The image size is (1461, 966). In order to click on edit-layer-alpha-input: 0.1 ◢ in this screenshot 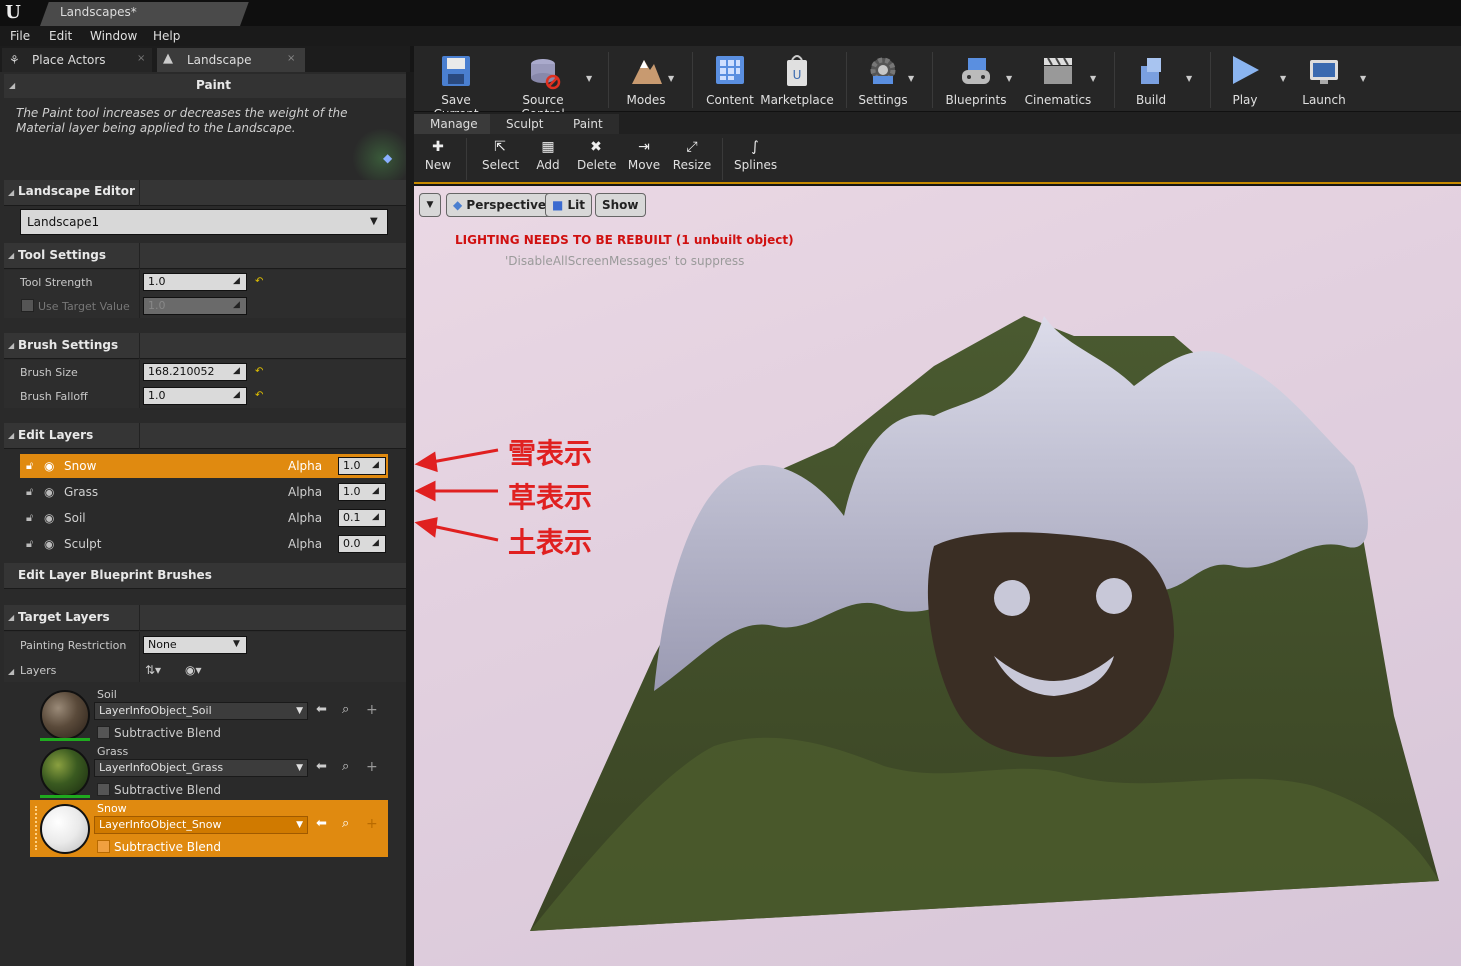, I will do `click(362, 518)`.